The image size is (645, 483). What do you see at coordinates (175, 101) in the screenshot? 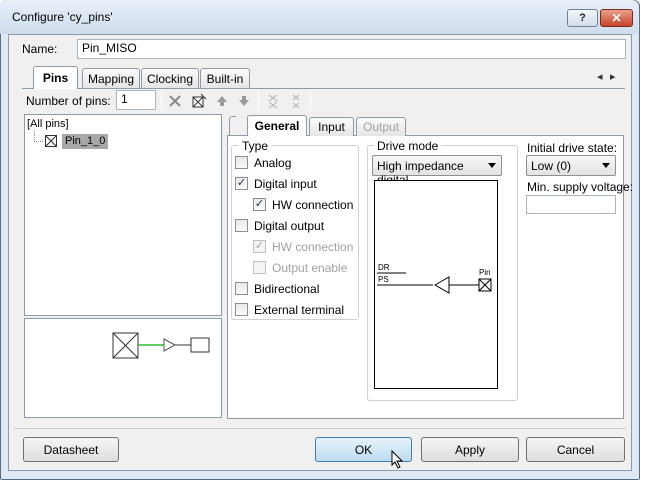
I see `delete-icon` at bounding box center [175, 101].